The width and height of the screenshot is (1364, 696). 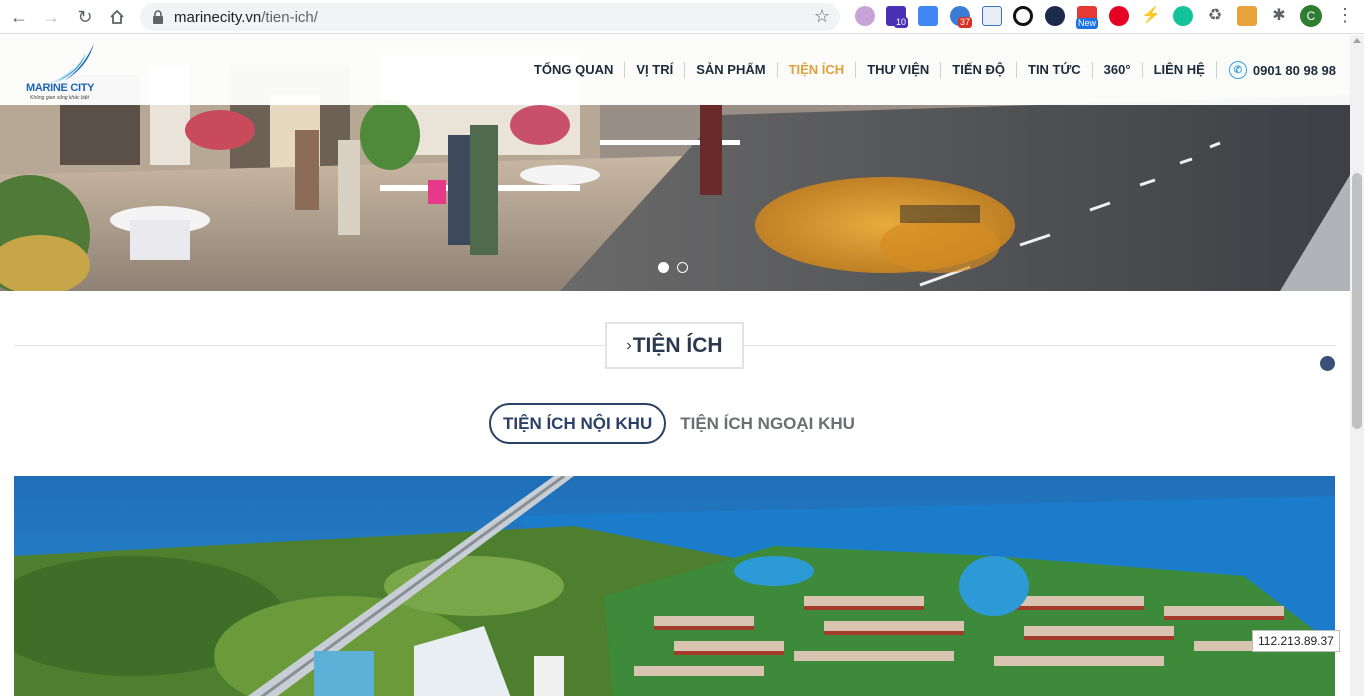 I want to click on sync-icon, so click(x=1023, y=16).